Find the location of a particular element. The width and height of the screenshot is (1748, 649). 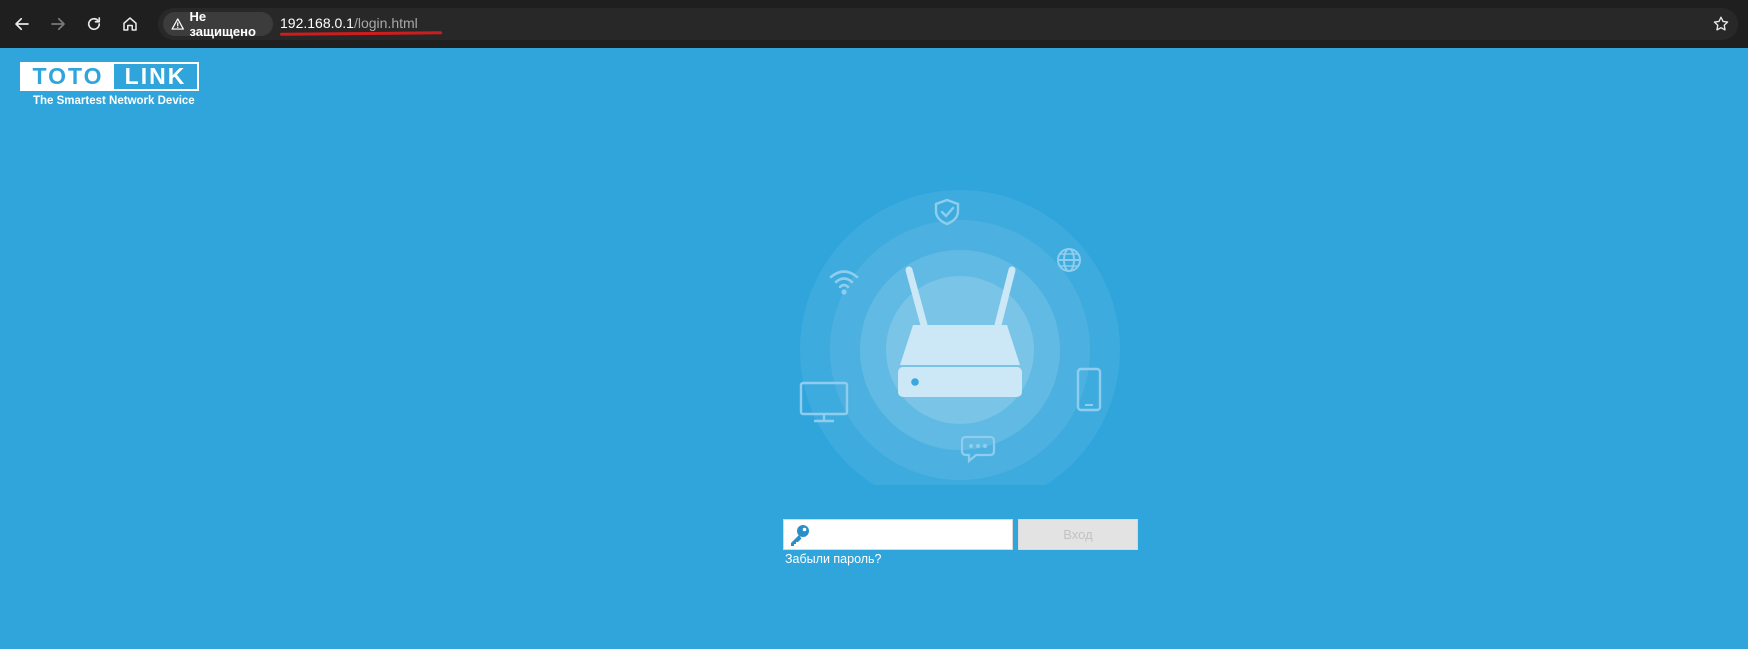

home-button is located at coordinates (130, 24).